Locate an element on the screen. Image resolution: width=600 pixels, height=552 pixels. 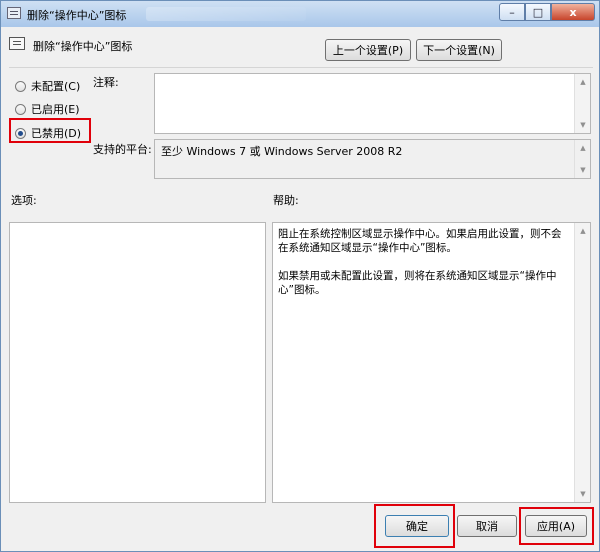
help-scrollbar: ▲ ▼ is located at coordinates (582, 362).